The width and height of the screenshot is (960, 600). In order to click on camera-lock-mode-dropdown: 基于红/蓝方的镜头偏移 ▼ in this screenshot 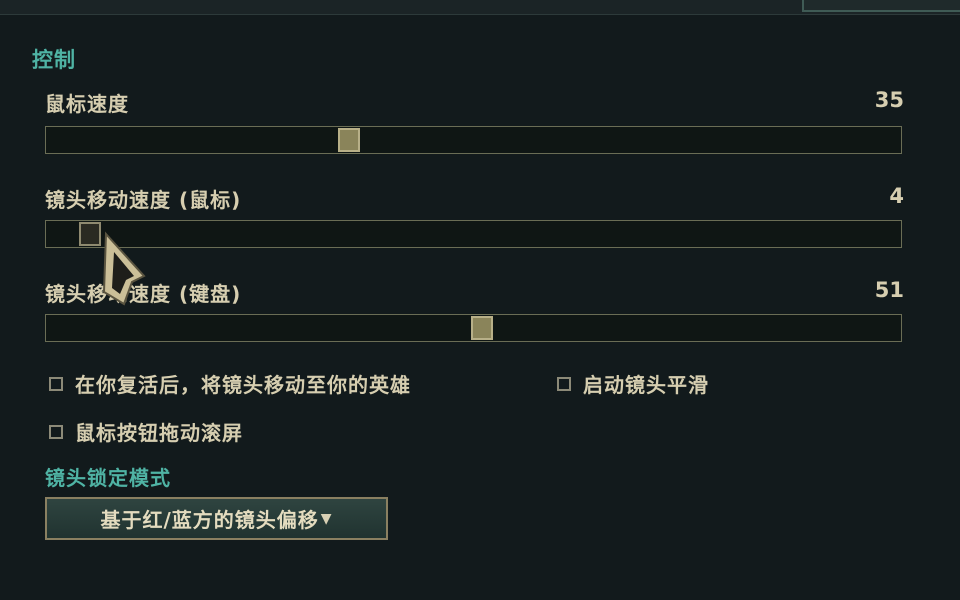, I will do `click(216, 518)`.